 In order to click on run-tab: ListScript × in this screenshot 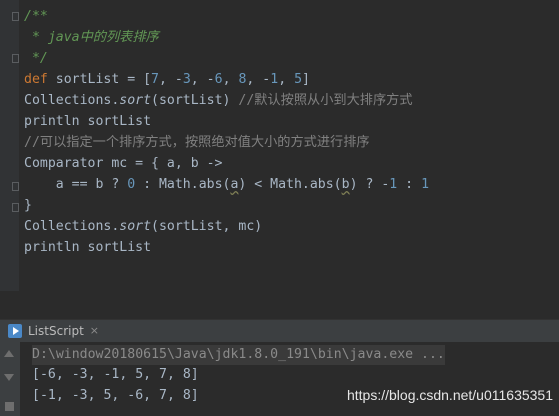, I will do `click(53, 331)`.